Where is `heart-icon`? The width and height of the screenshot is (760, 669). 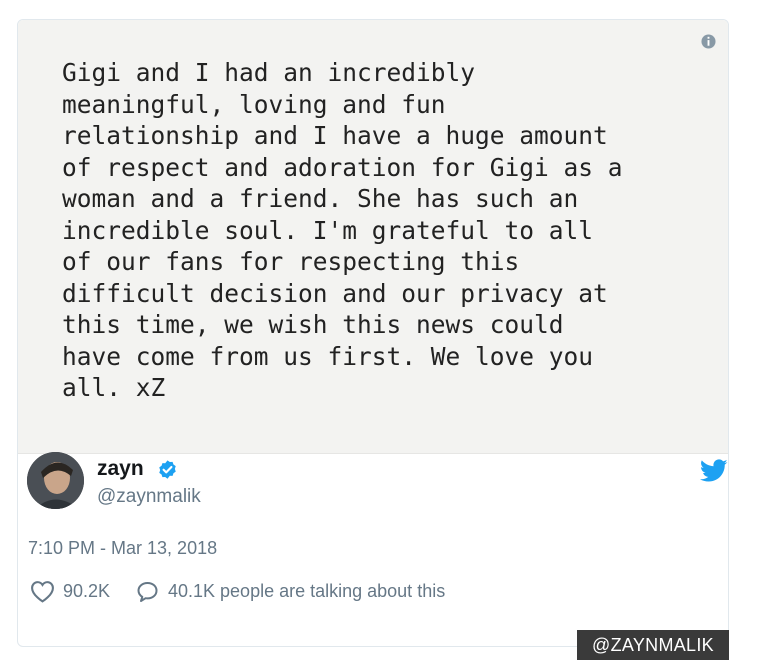
heart-icon is located at coordinates (42, 591).